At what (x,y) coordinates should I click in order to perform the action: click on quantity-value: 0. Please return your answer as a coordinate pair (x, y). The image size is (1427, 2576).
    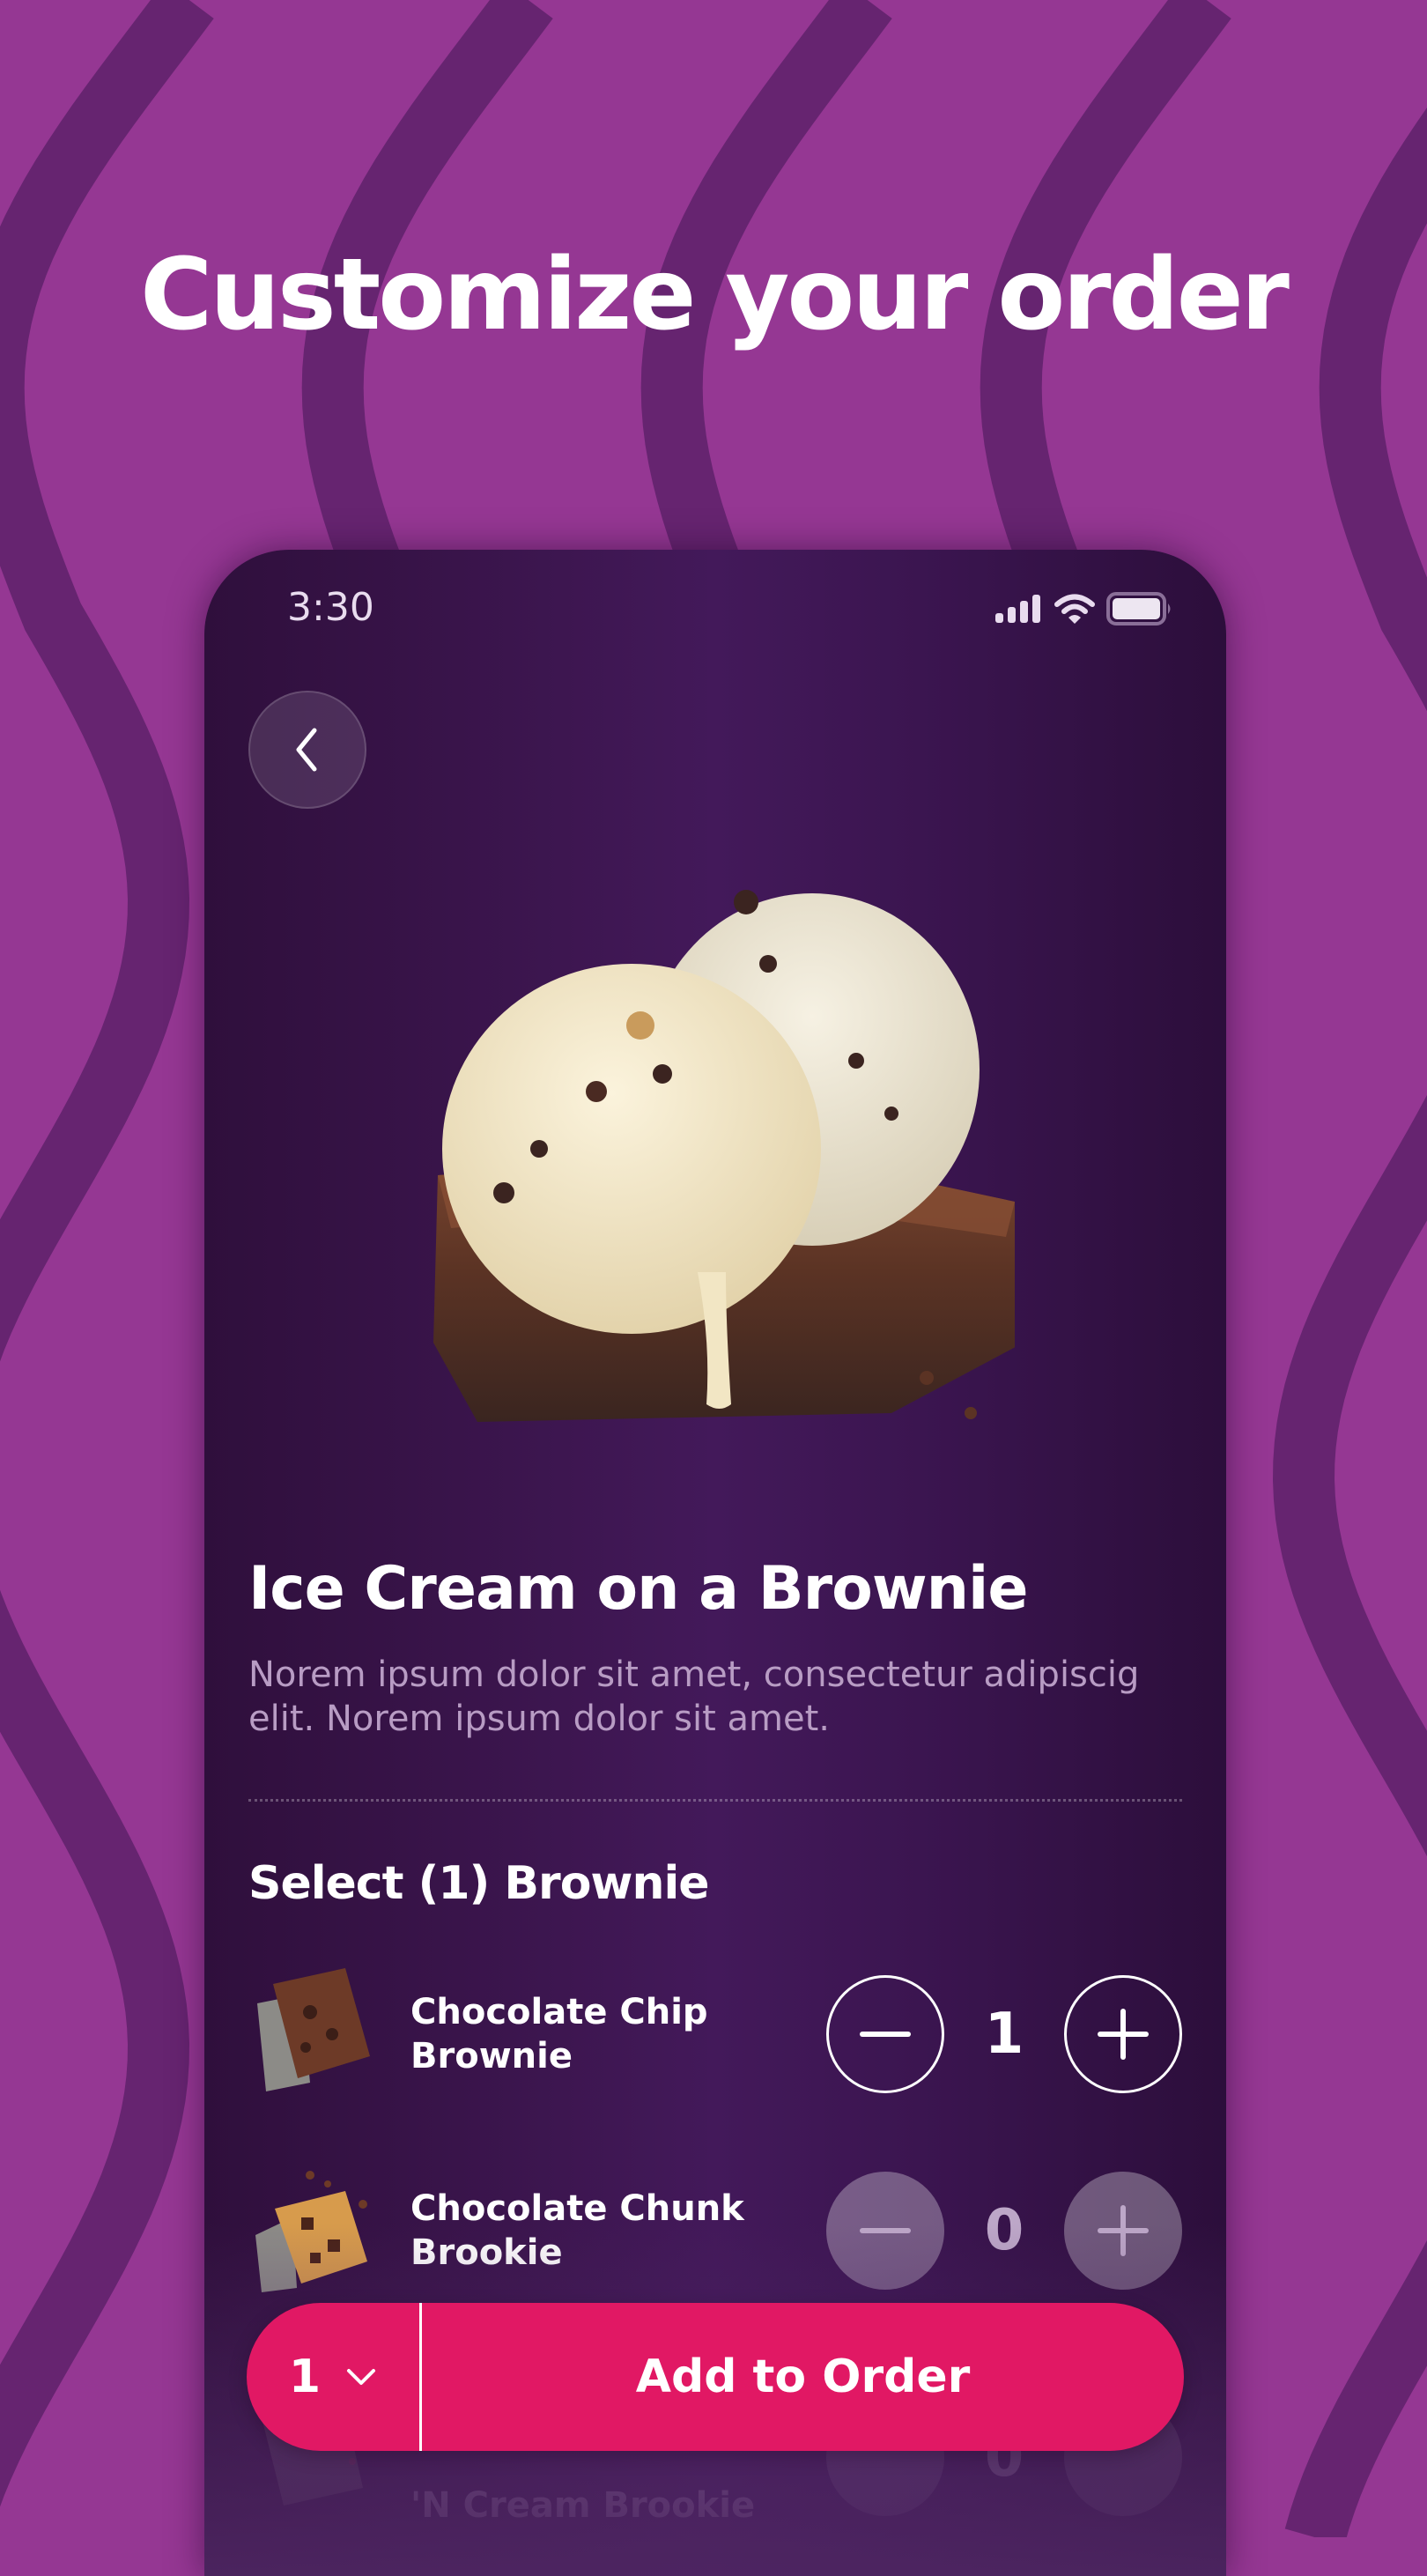
    Looking at the image, I should click on (1004, 2231).